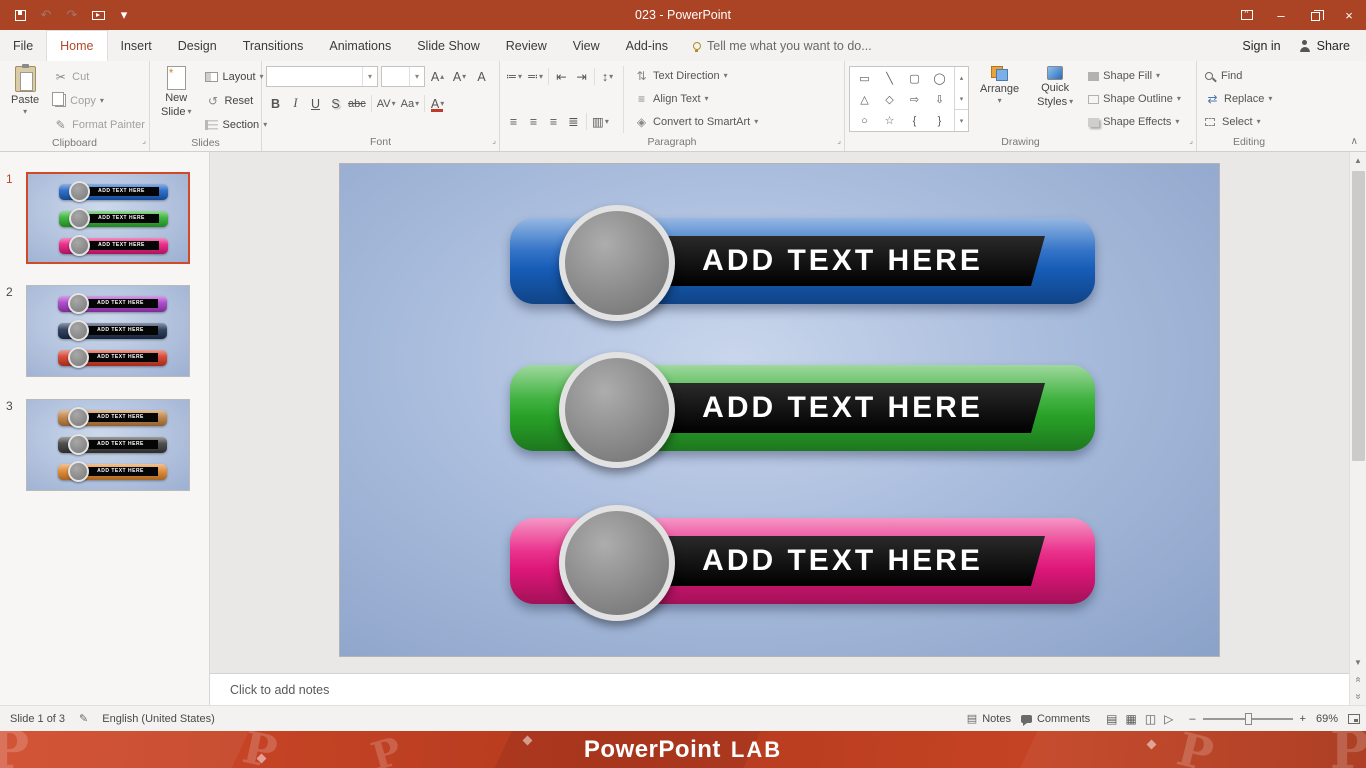 This screenshot has width=1366, height=768. Describe the element at coordinates (1055, 719) in the screenshot. I see `comments-button: Comments` at that location.